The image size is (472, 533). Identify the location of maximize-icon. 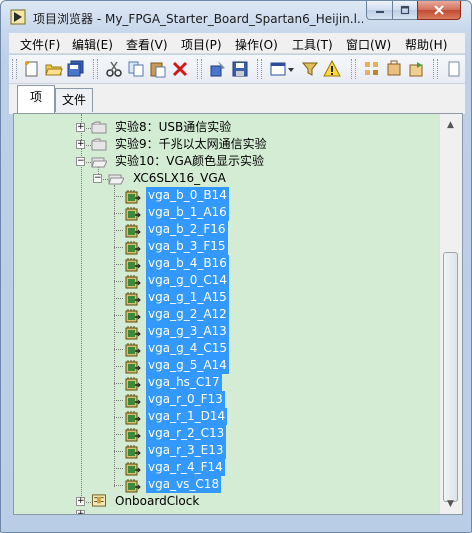
(405, 10).